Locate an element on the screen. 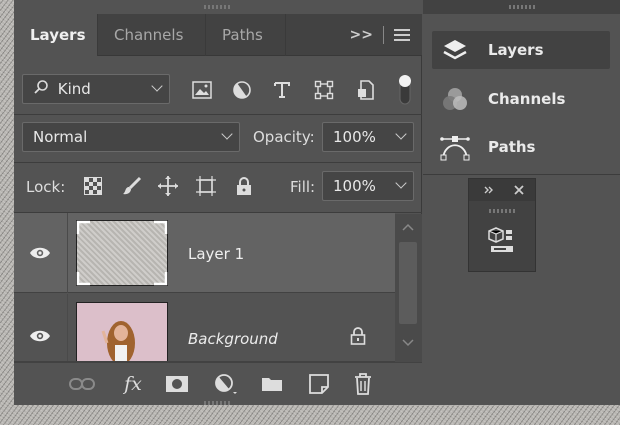 The height and width of the screenshot is (425, 620). paths-icon is located at coordinates (455, 147).